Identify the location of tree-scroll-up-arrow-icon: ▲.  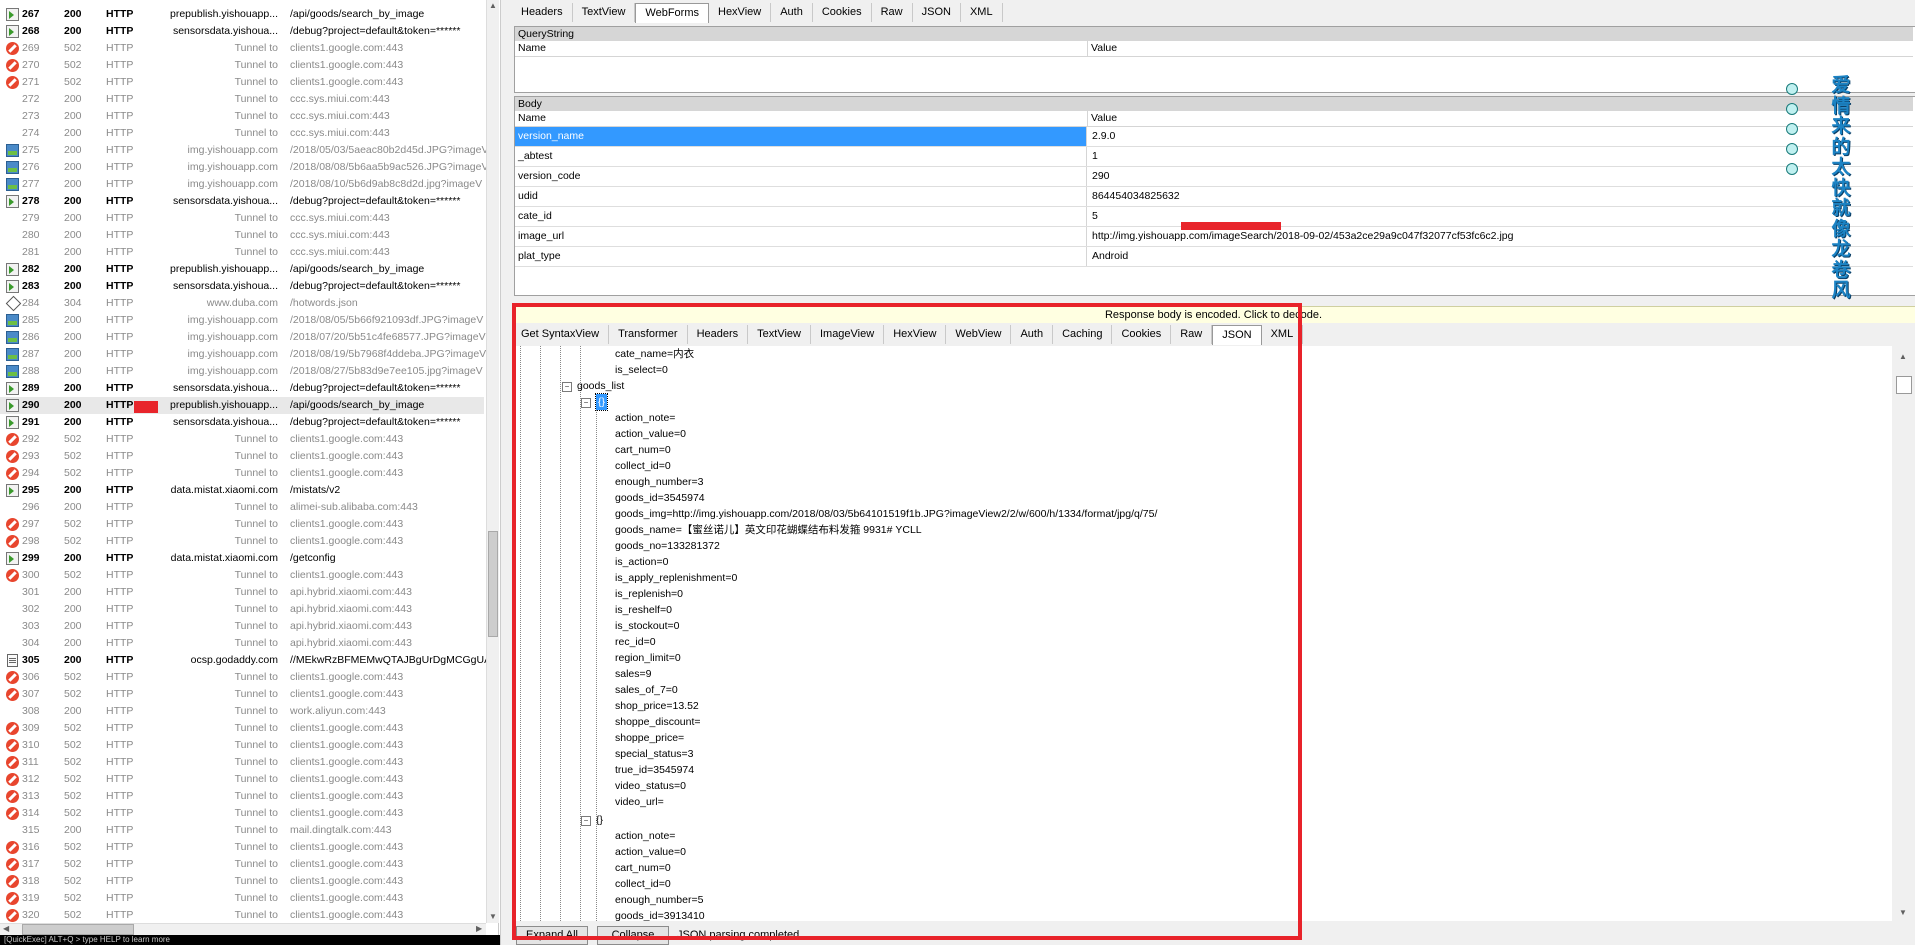
(1903, 356).